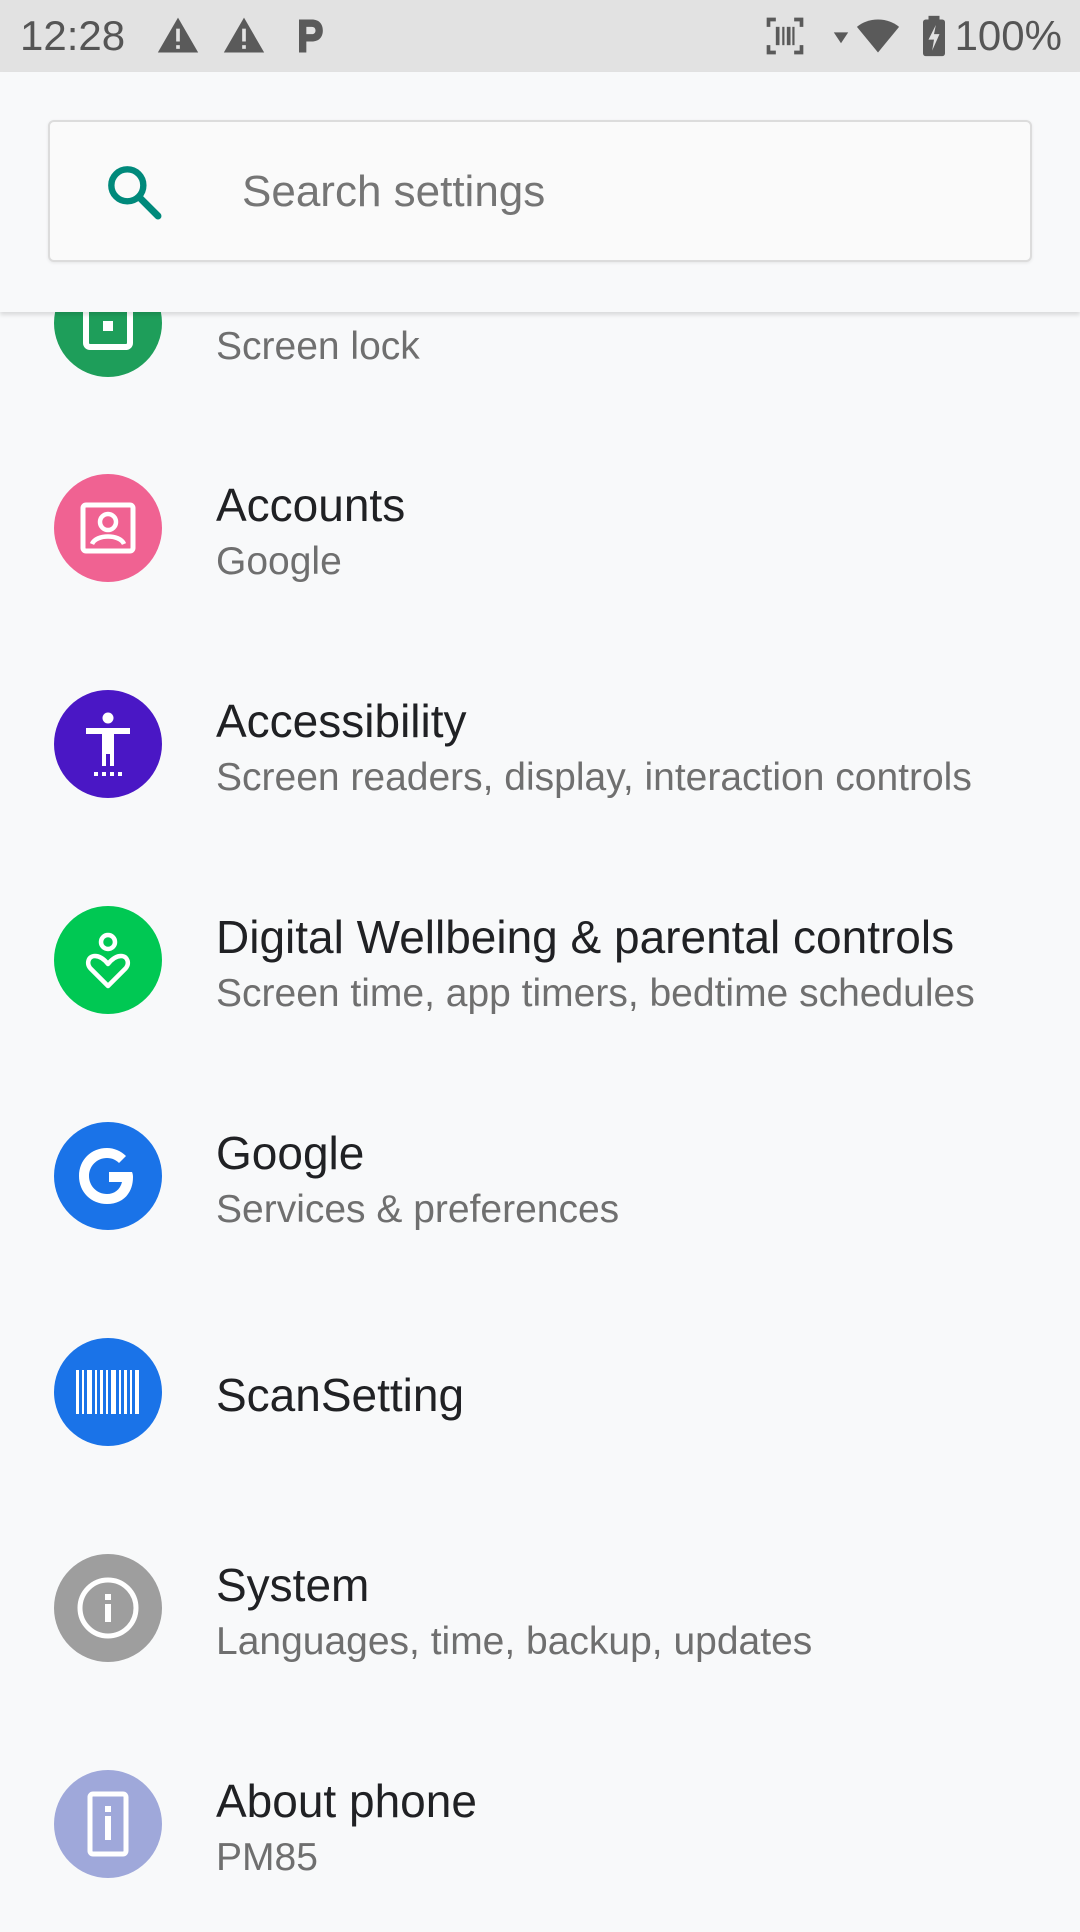 This screenshot has height=1932, width=1080. What do you see at coordinates (279, 561) in the screenshot?
I see `settings-item-subtitle: Google` at bounding box center [279, 561].